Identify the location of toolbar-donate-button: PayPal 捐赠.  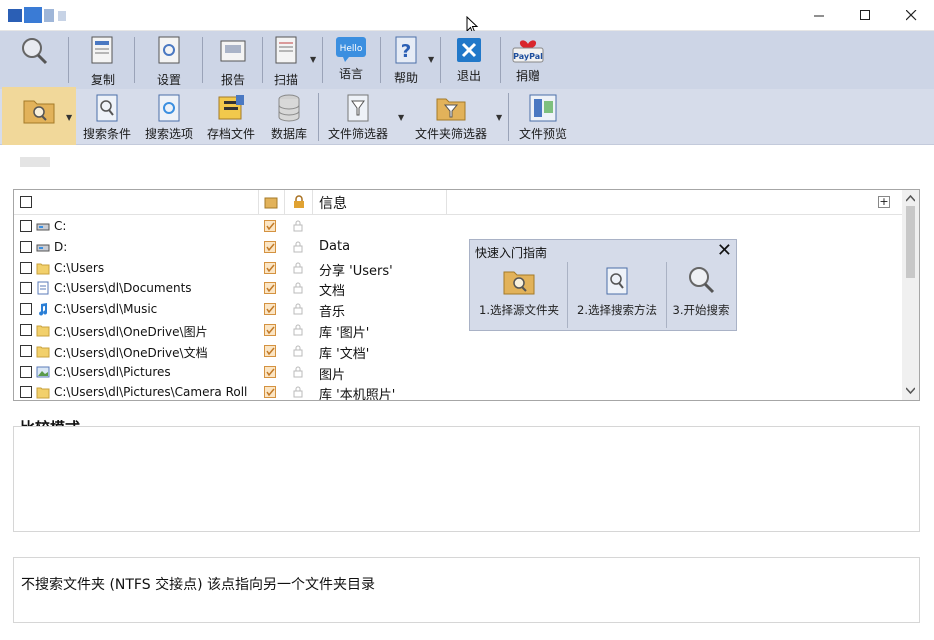
(528, 59).